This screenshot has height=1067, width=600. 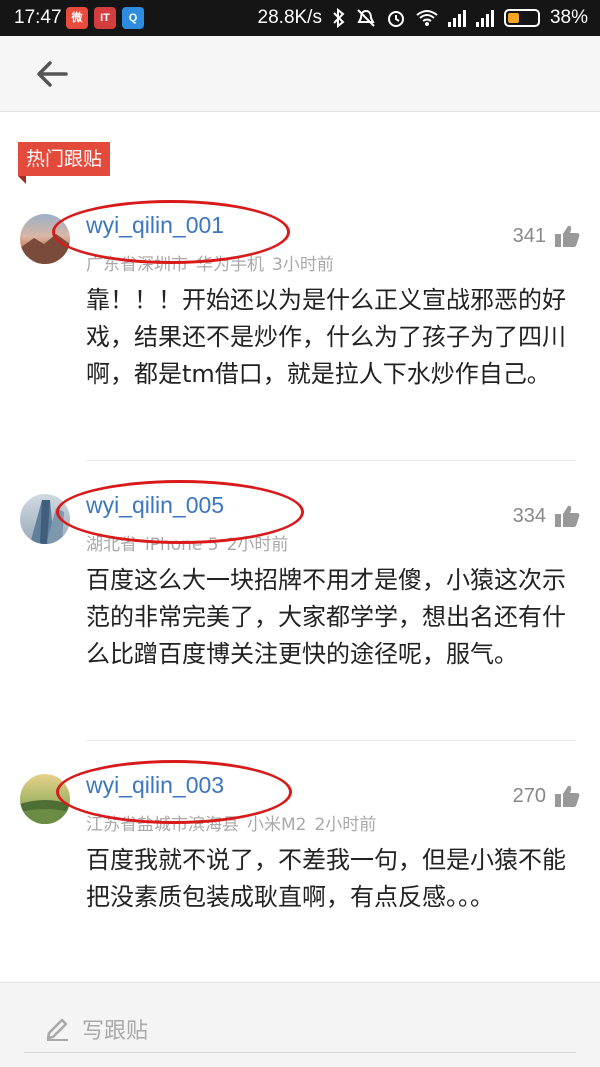 I want to click on like-count: 270, so click(x=529, y=795).